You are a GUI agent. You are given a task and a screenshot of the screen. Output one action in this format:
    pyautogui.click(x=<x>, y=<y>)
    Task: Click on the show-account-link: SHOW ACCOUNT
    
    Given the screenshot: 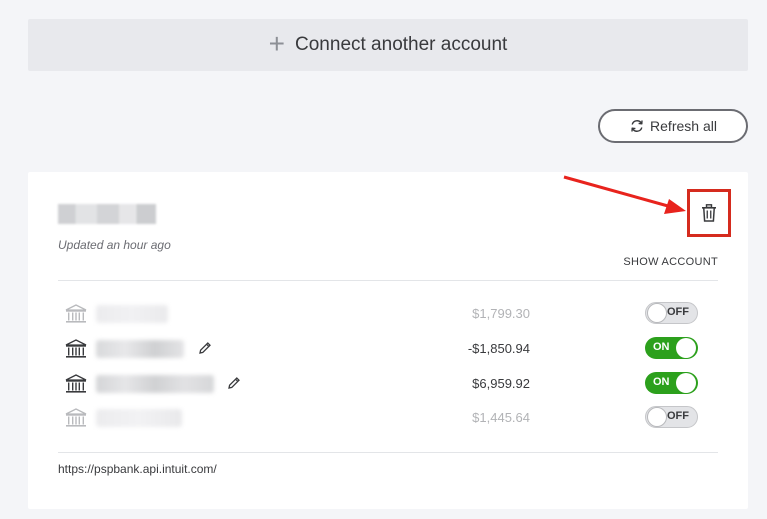 What is the action you would take?
    pyautogui.click(x=670, y=262)
    